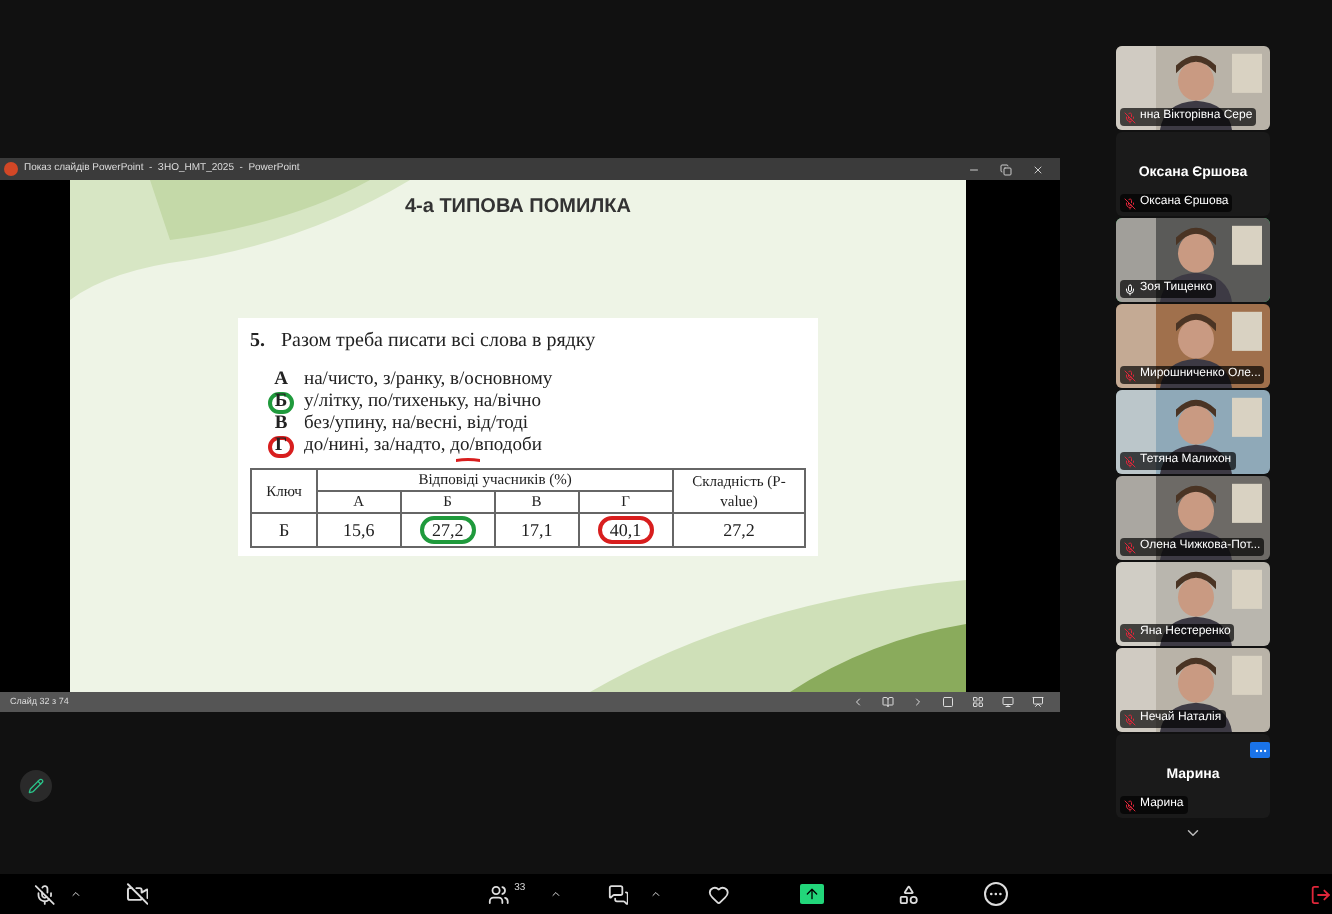 The height and width of the screenshot is (914, 1332). I want to click on apps-icon, so click(908, 894).